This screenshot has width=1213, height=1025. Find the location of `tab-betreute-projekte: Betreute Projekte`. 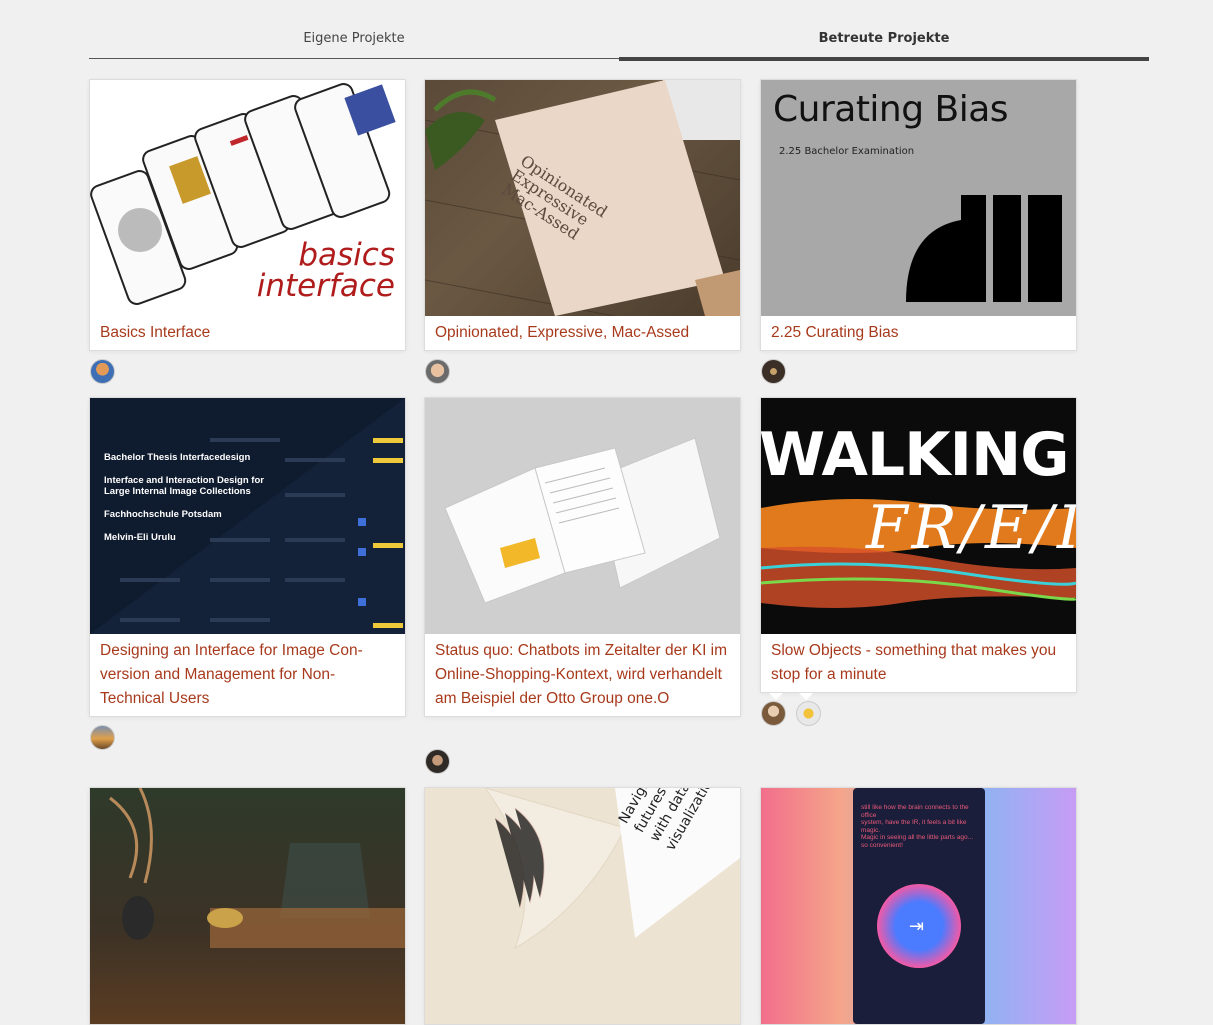

tab-betreute-projekte: Betreute Projekte is located at coordinates (884, 30).